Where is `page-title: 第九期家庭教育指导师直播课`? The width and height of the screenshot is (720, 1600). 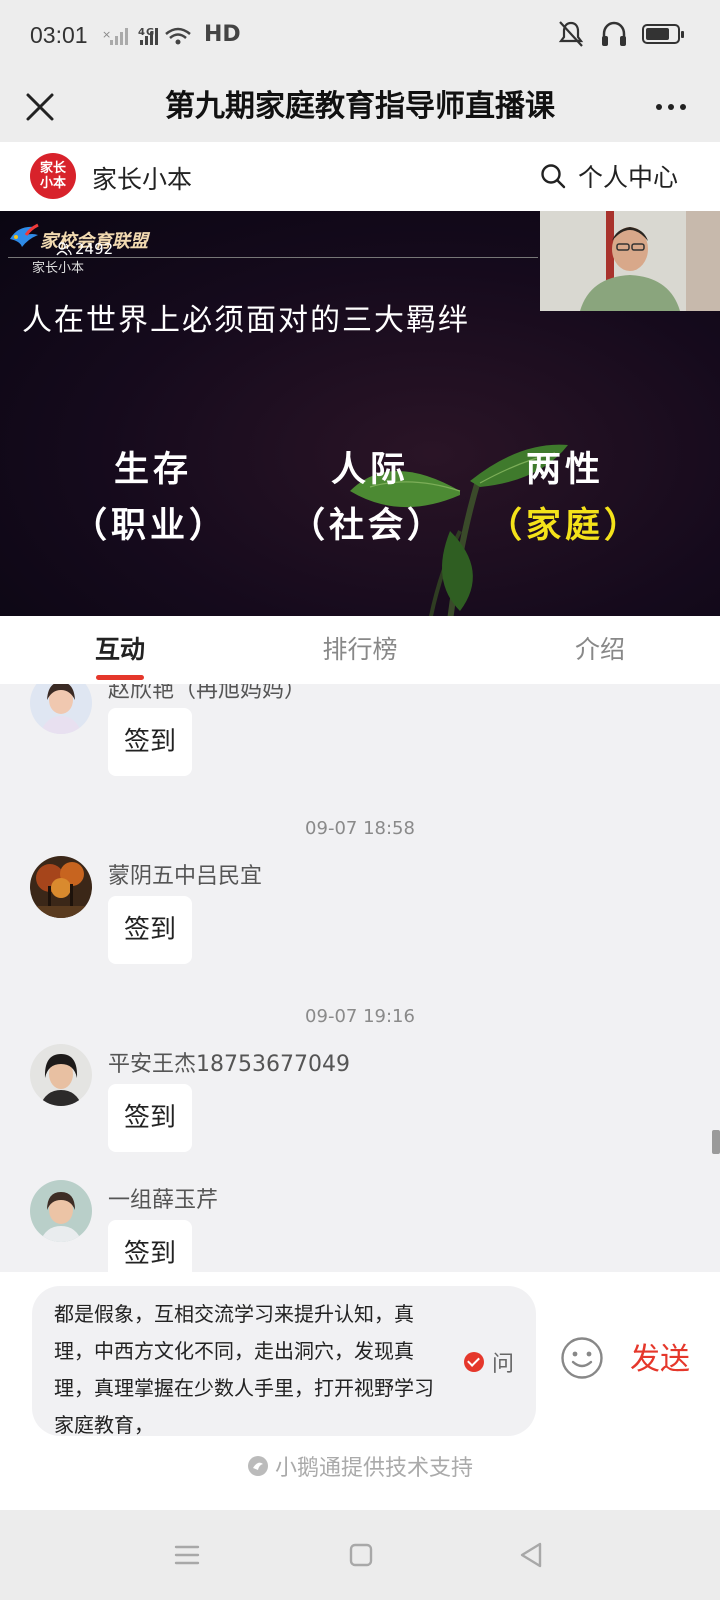
page-title: 第九期家庭教育指导师直播课 is located at coordinates (360, 106).